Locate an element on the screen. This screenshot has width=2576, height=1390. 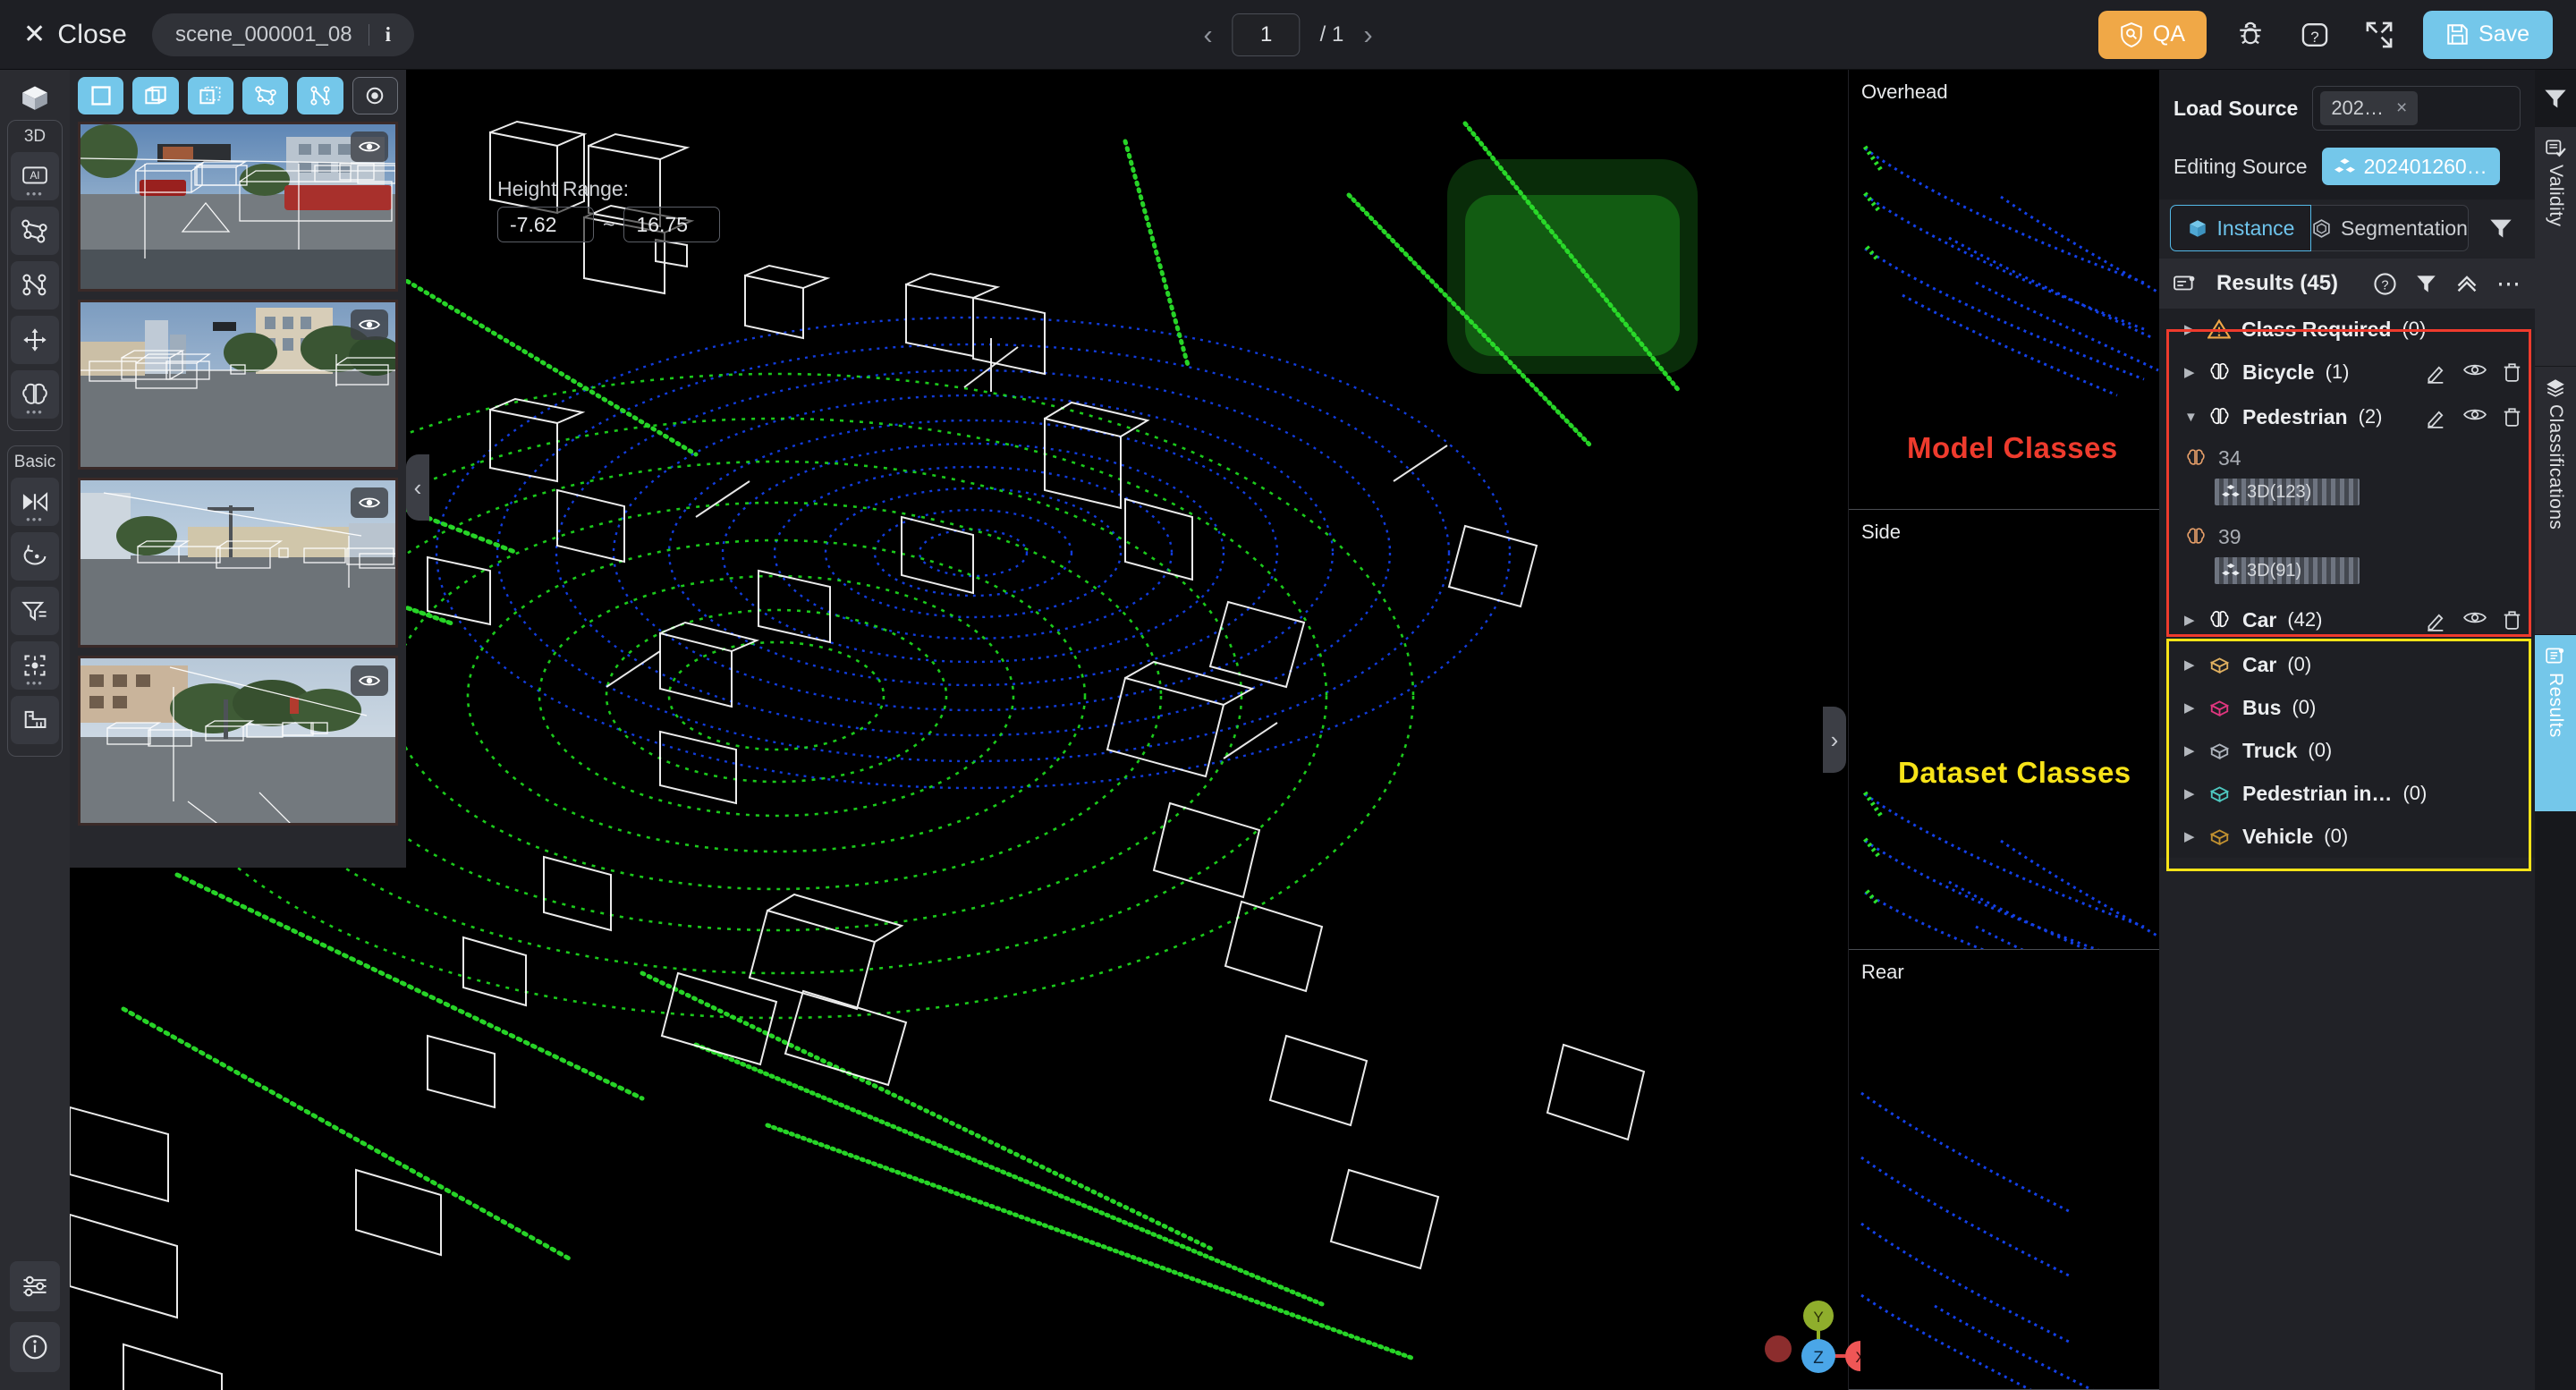
tree-row-class-required: ▶ Class Required (0) is located at coordinates (2347, 329).